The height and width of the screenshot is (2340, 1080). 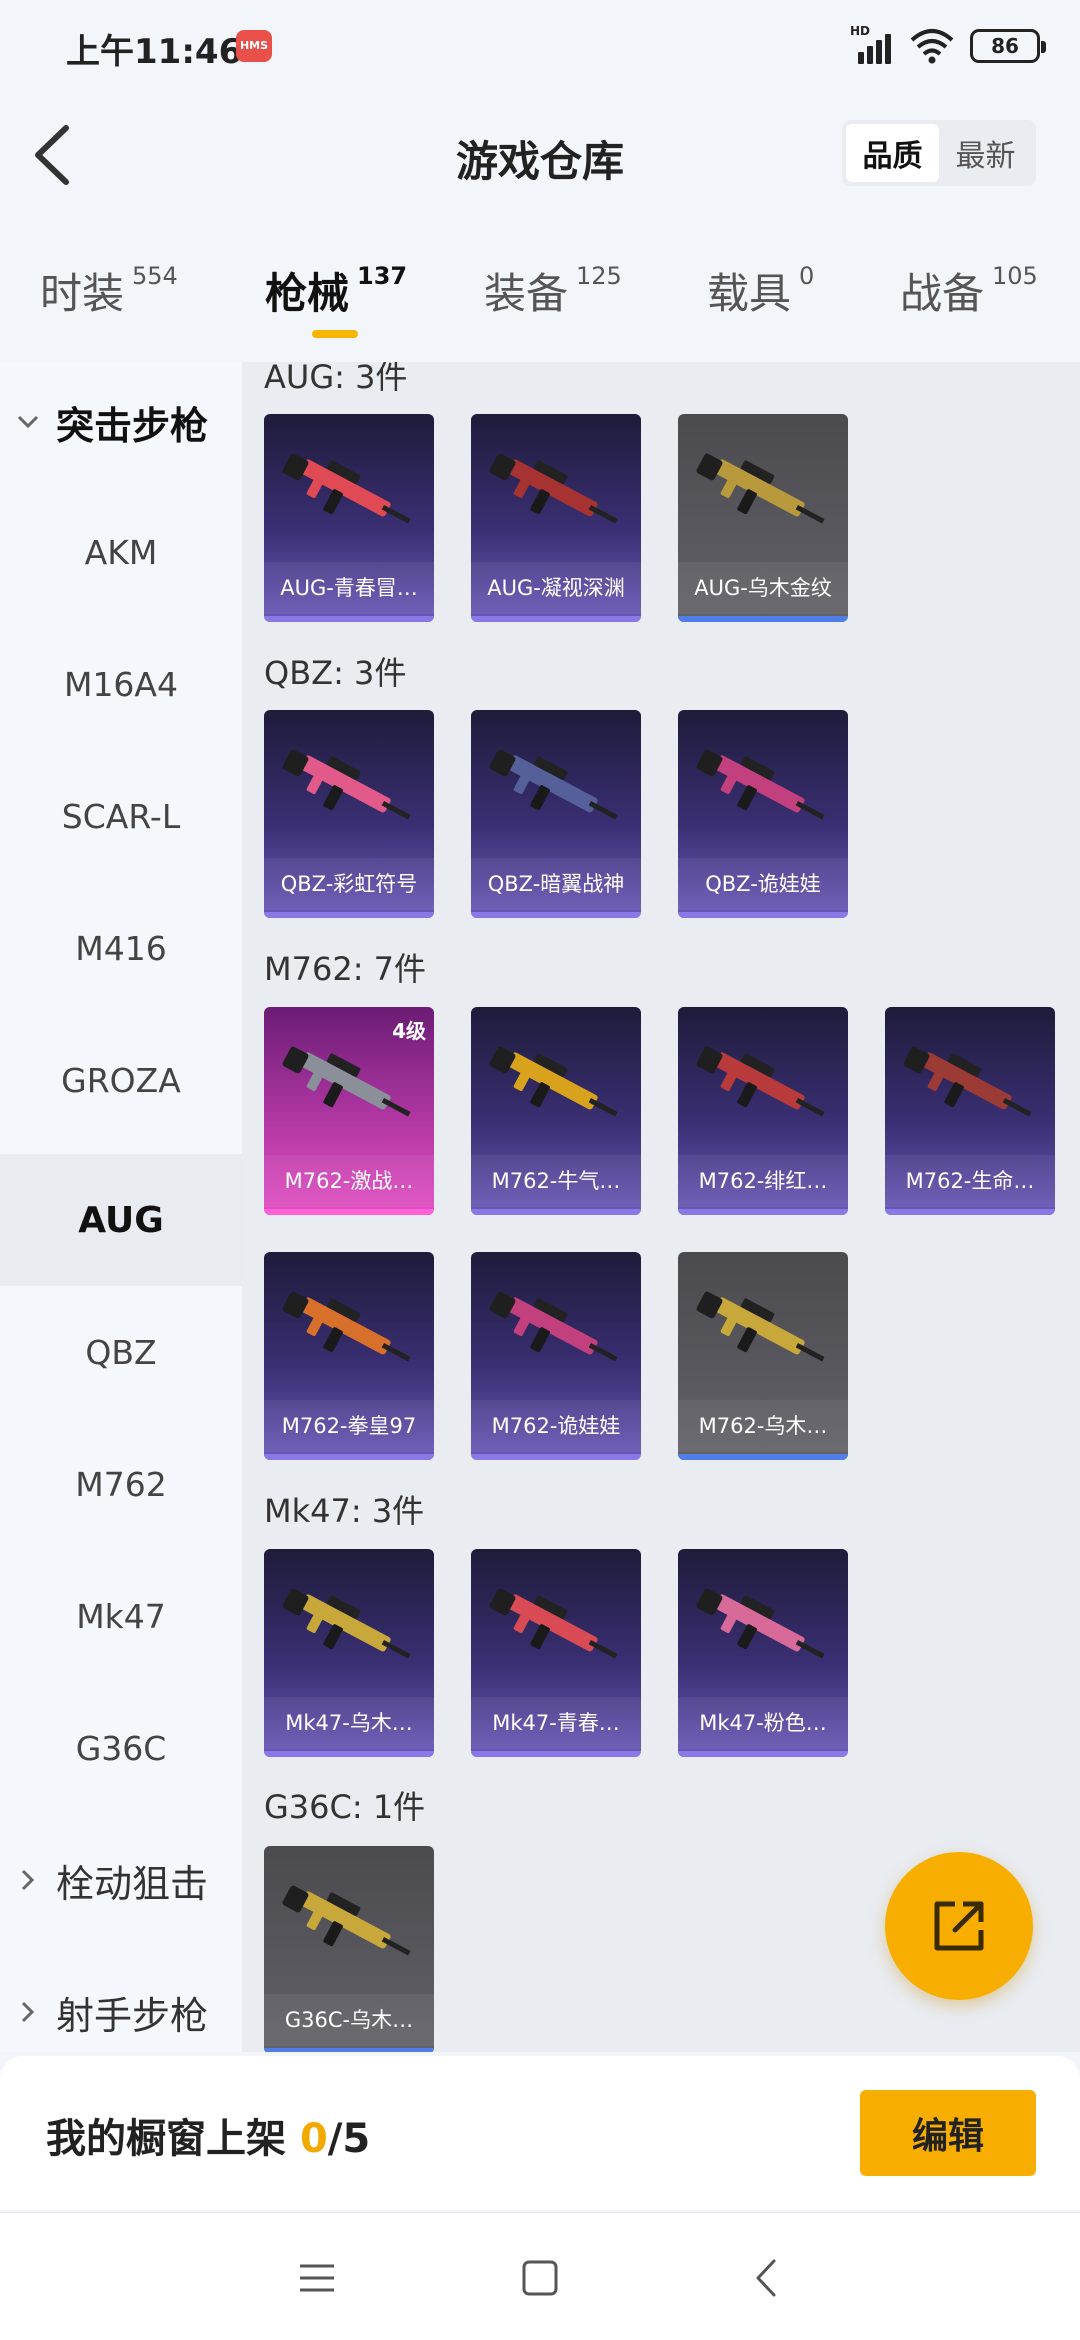 I want to click on tab-count: 137, so click(x=382, y=276).